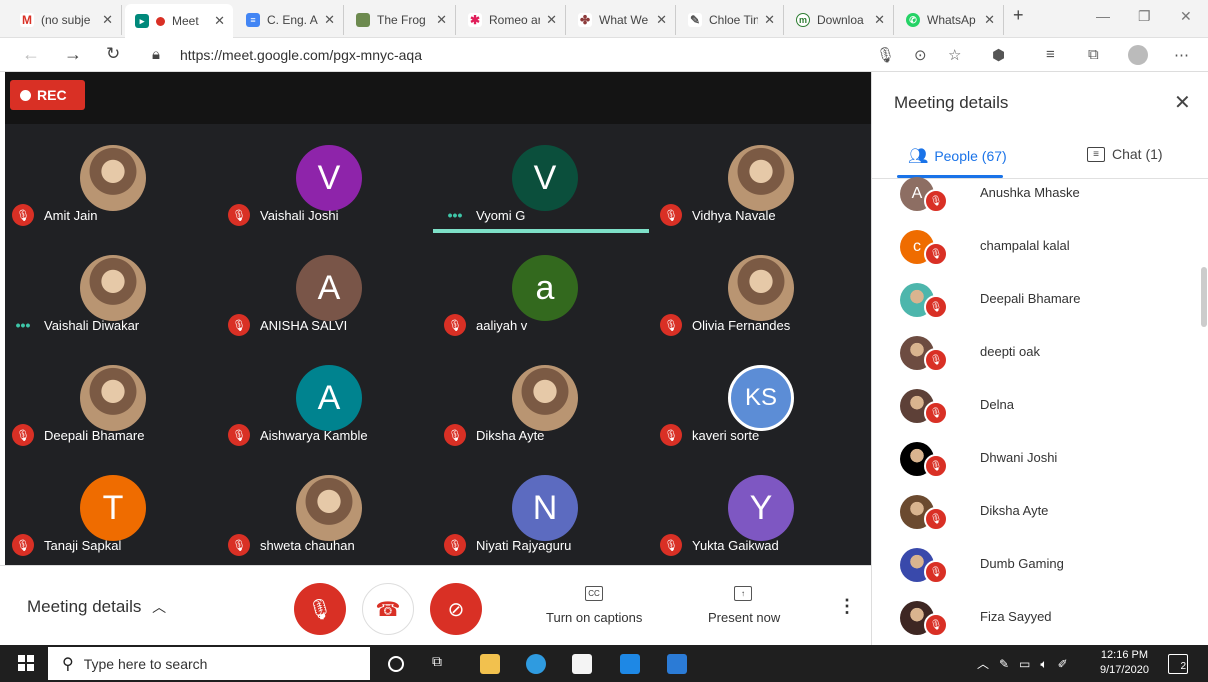  What do you see at coordinates (1045, 574) in the screenshot?
I see `people-list-item: 🎙︎ Dumb Gaming` at bounding box center [1045, 574].